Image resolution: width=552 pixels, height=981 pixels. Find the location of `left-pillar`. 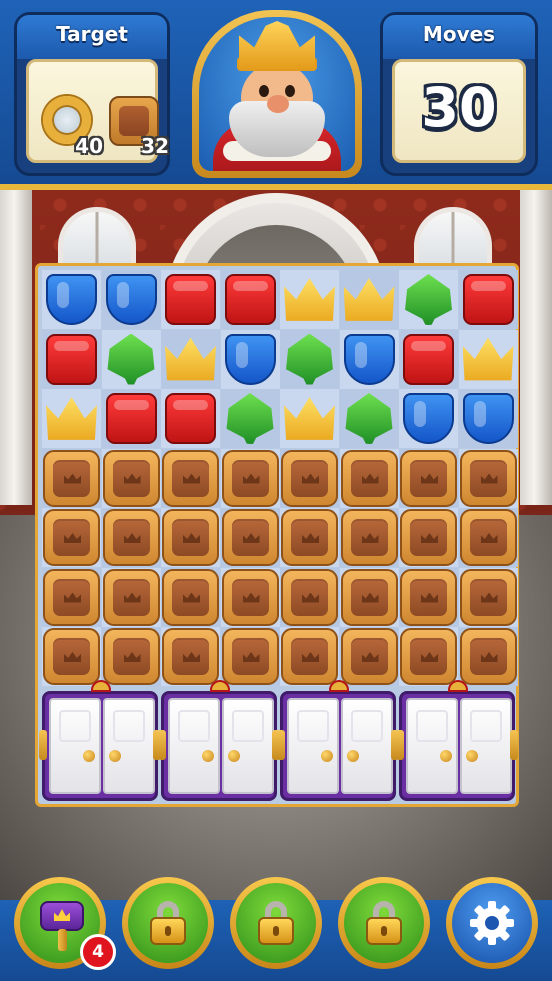

left-pillar is located at coordinates (16, 345).